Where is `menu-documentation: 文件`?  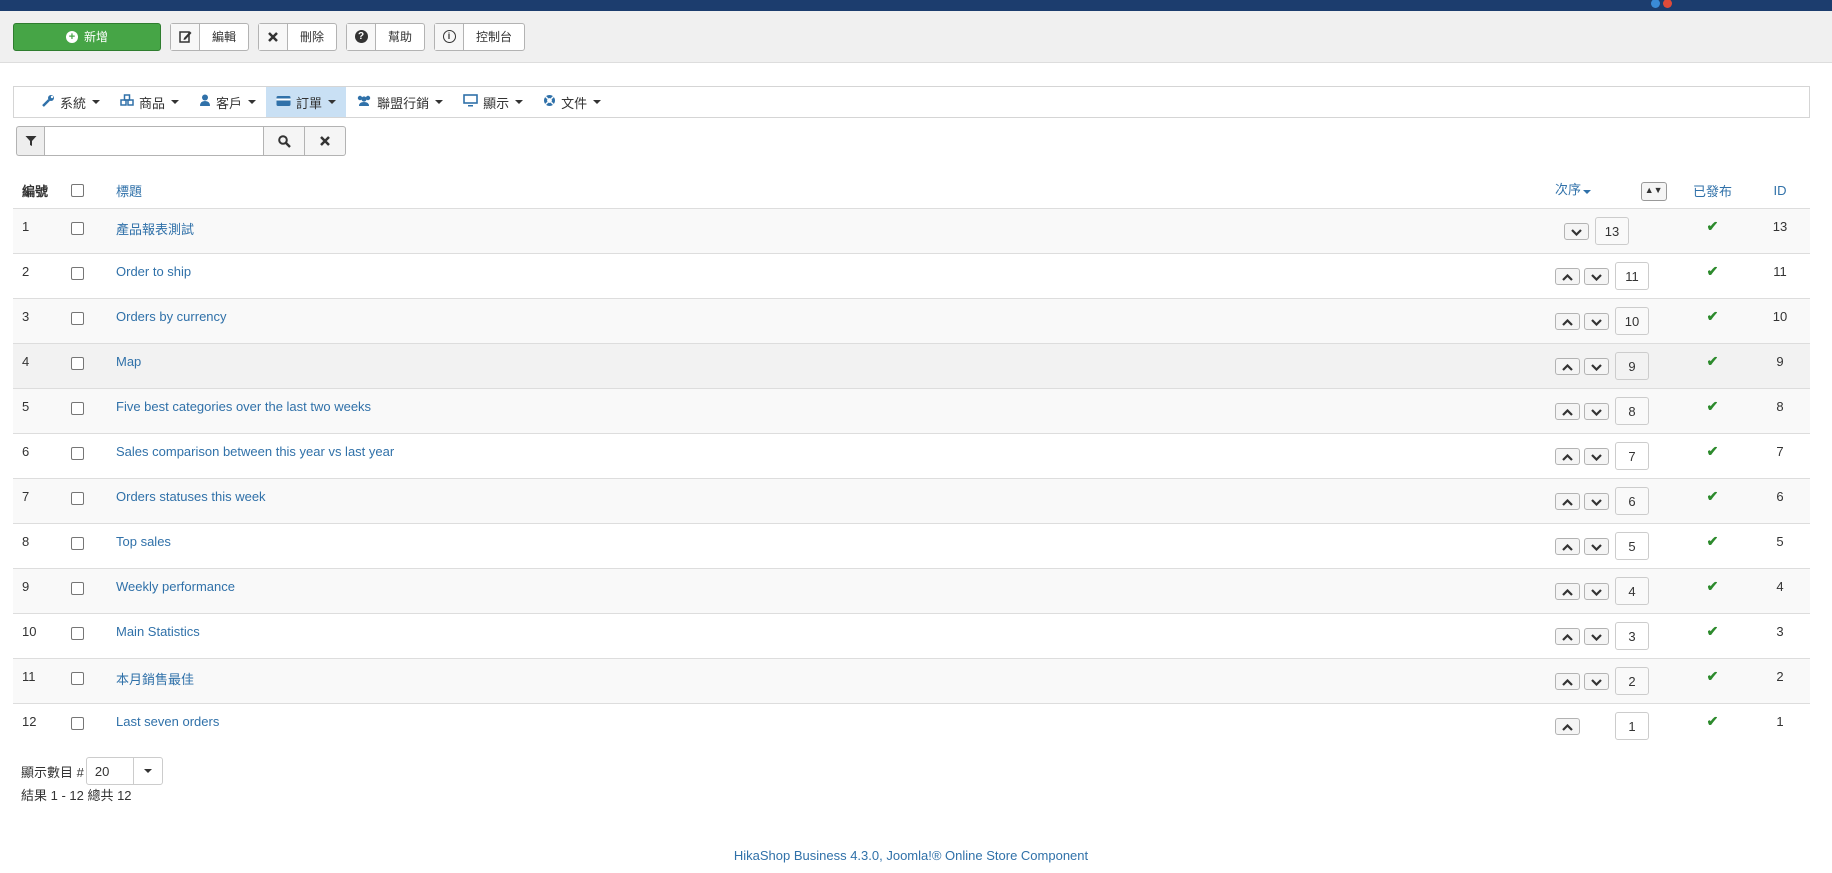 menu-documentation: 文件 is located at coordinates (572, 102).